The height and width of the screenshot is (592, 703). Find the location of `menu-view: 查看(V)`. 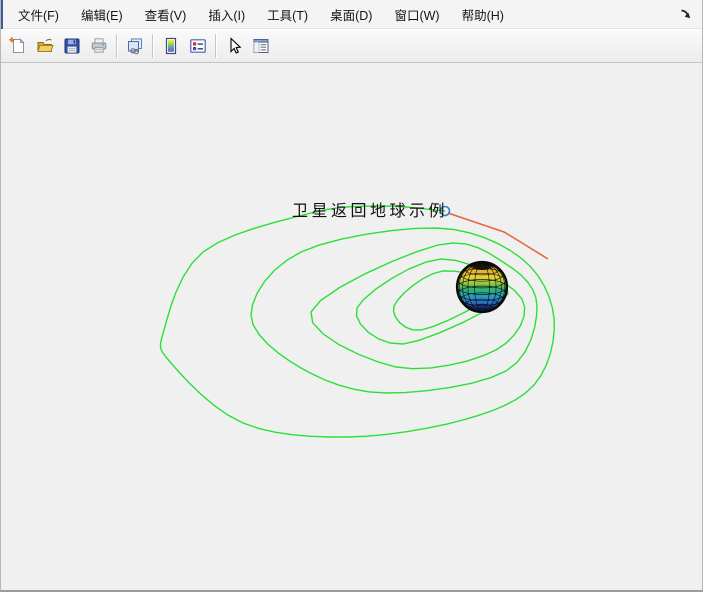

menu-view: 查看(V) is located at coordinates (166, 14).